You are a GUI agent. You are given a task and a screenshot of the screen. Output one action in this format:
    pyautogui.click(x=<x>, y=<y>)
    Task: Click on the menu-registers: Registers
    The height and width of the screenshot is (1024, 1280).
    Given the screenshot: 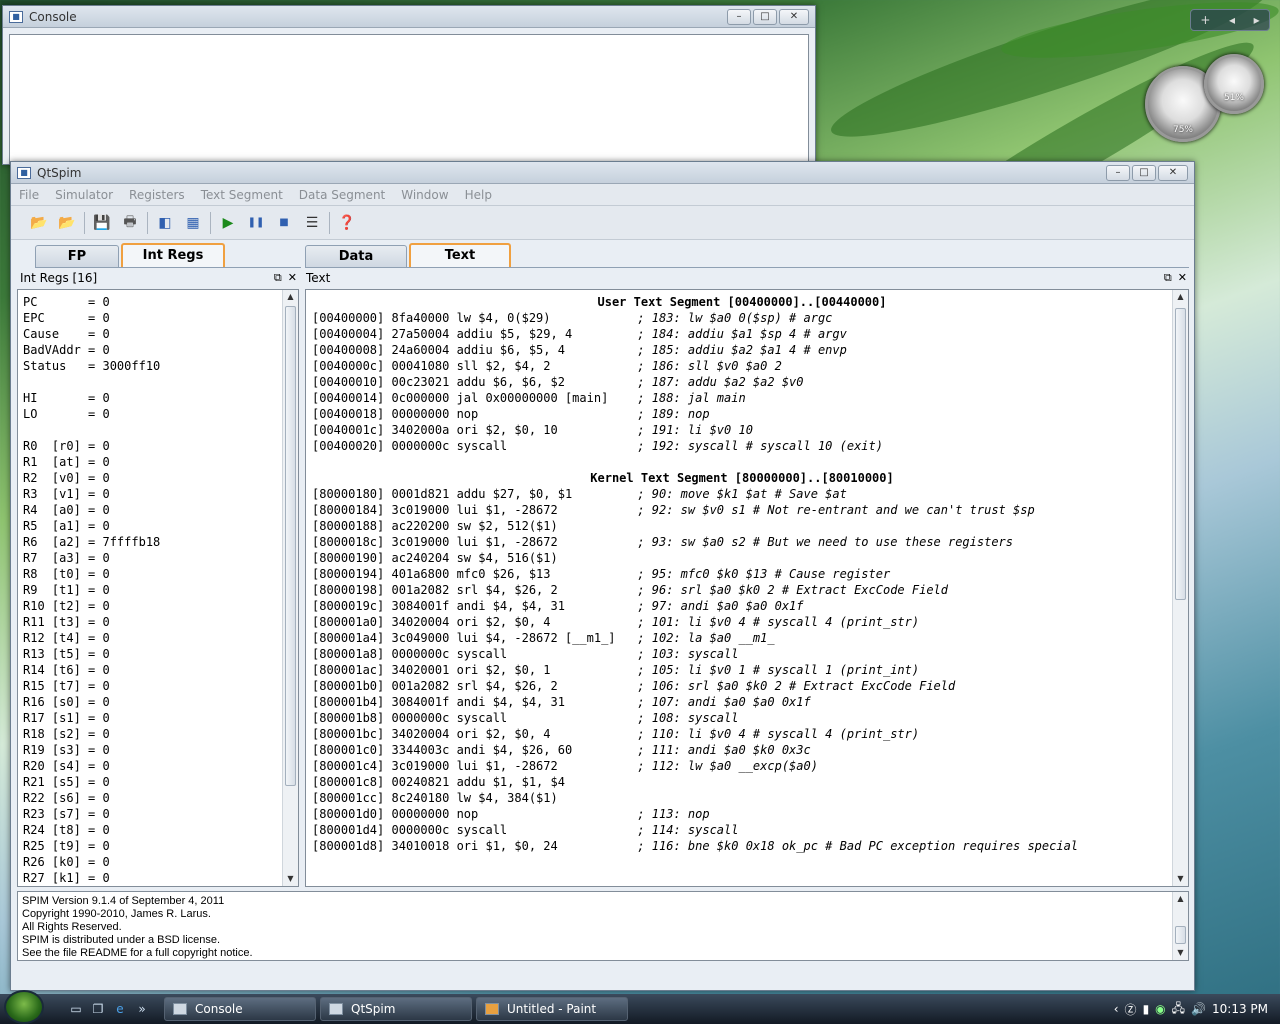 What is the action you would take?
    pyautogui.click(x=157, y=195)
    